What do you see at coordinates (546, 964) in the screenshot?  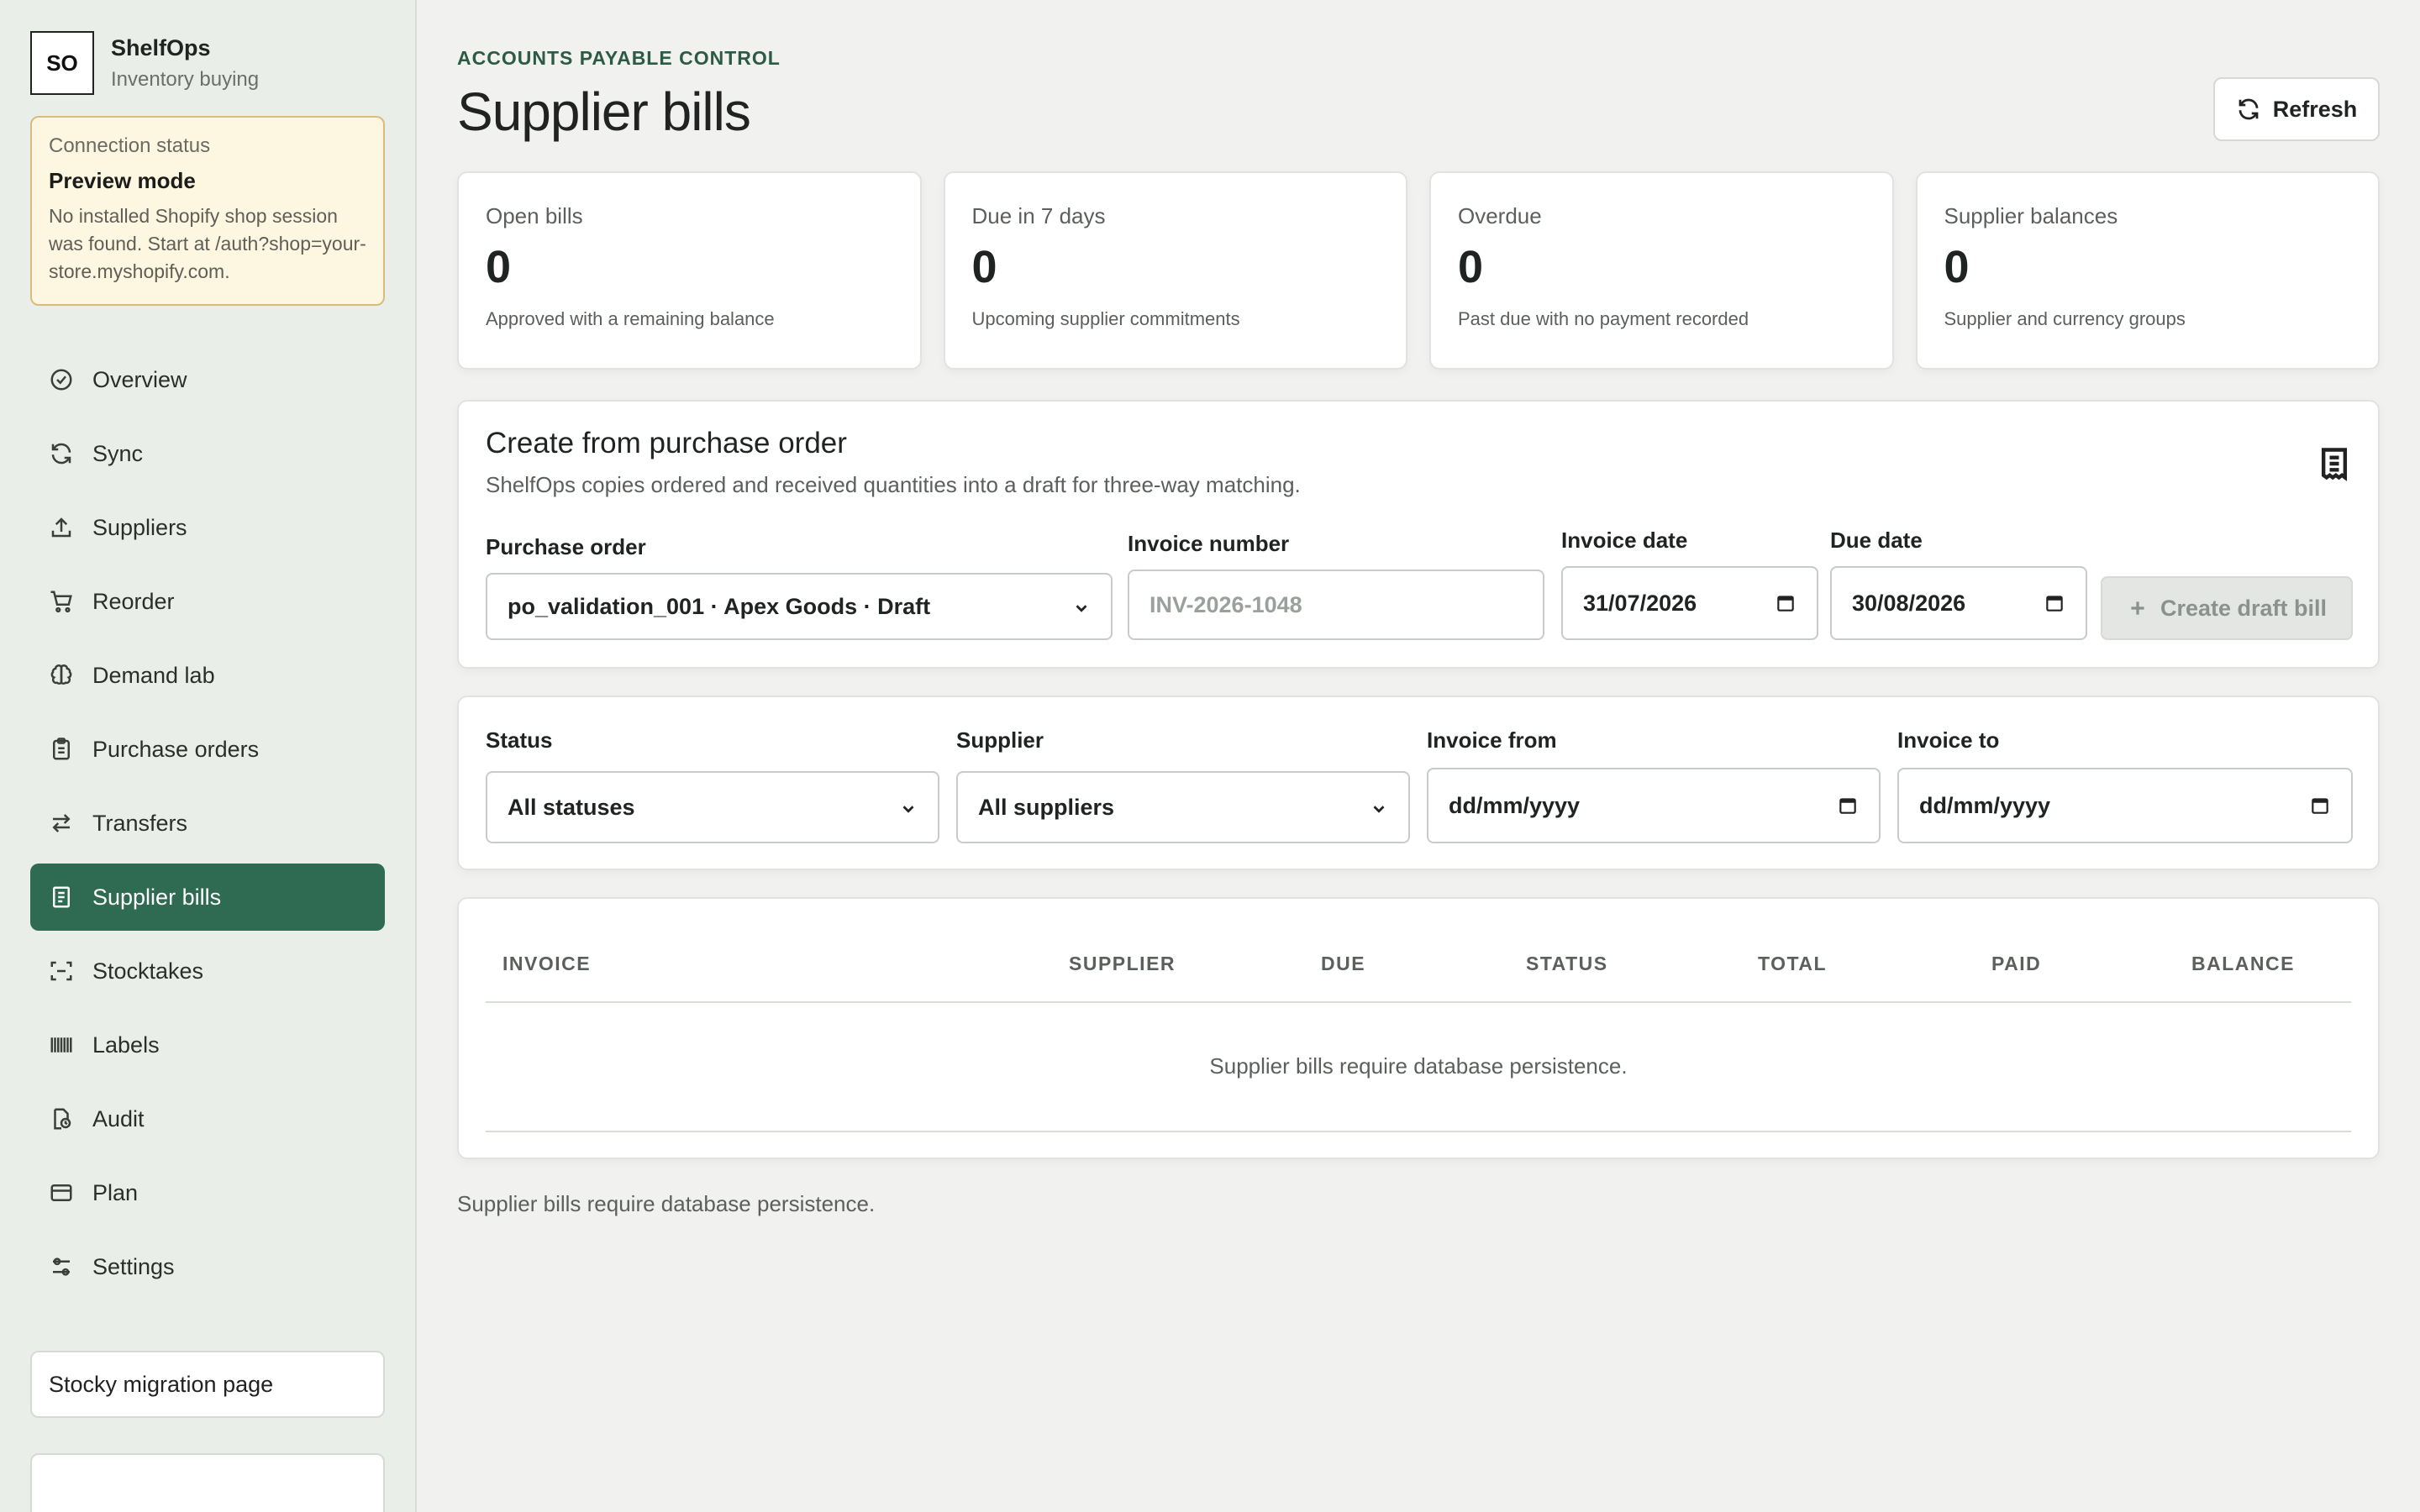 I see `column-header-invoice: INVOICE` at bounding box center [546, 964].